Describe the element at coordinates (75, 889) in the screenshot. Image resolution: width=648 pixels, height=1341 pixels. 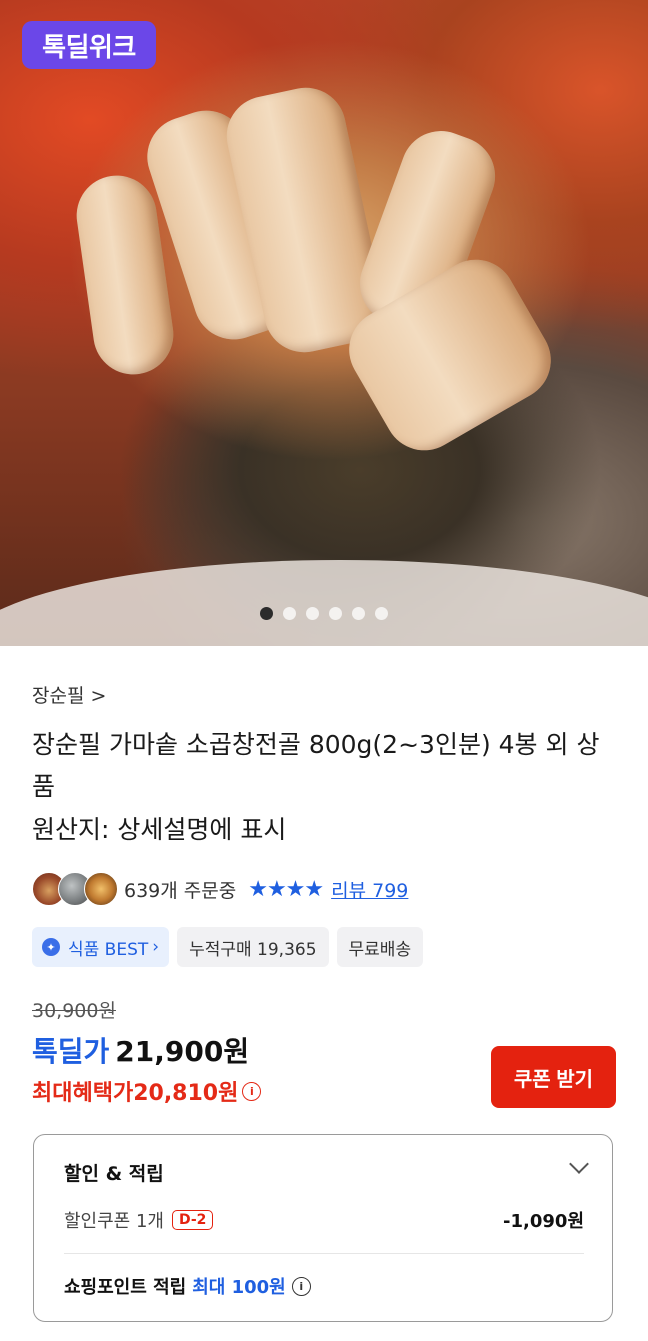
I see `buyer-thumbnails` at that location.